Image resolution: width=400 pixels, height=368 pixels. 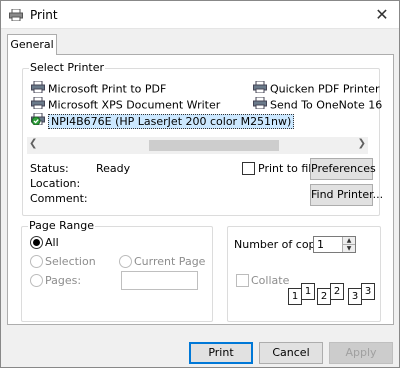 What do you see at coordinates (38, 121) in the screenshot?
I see `default-printer-icon` at bounding box center [38, 121].